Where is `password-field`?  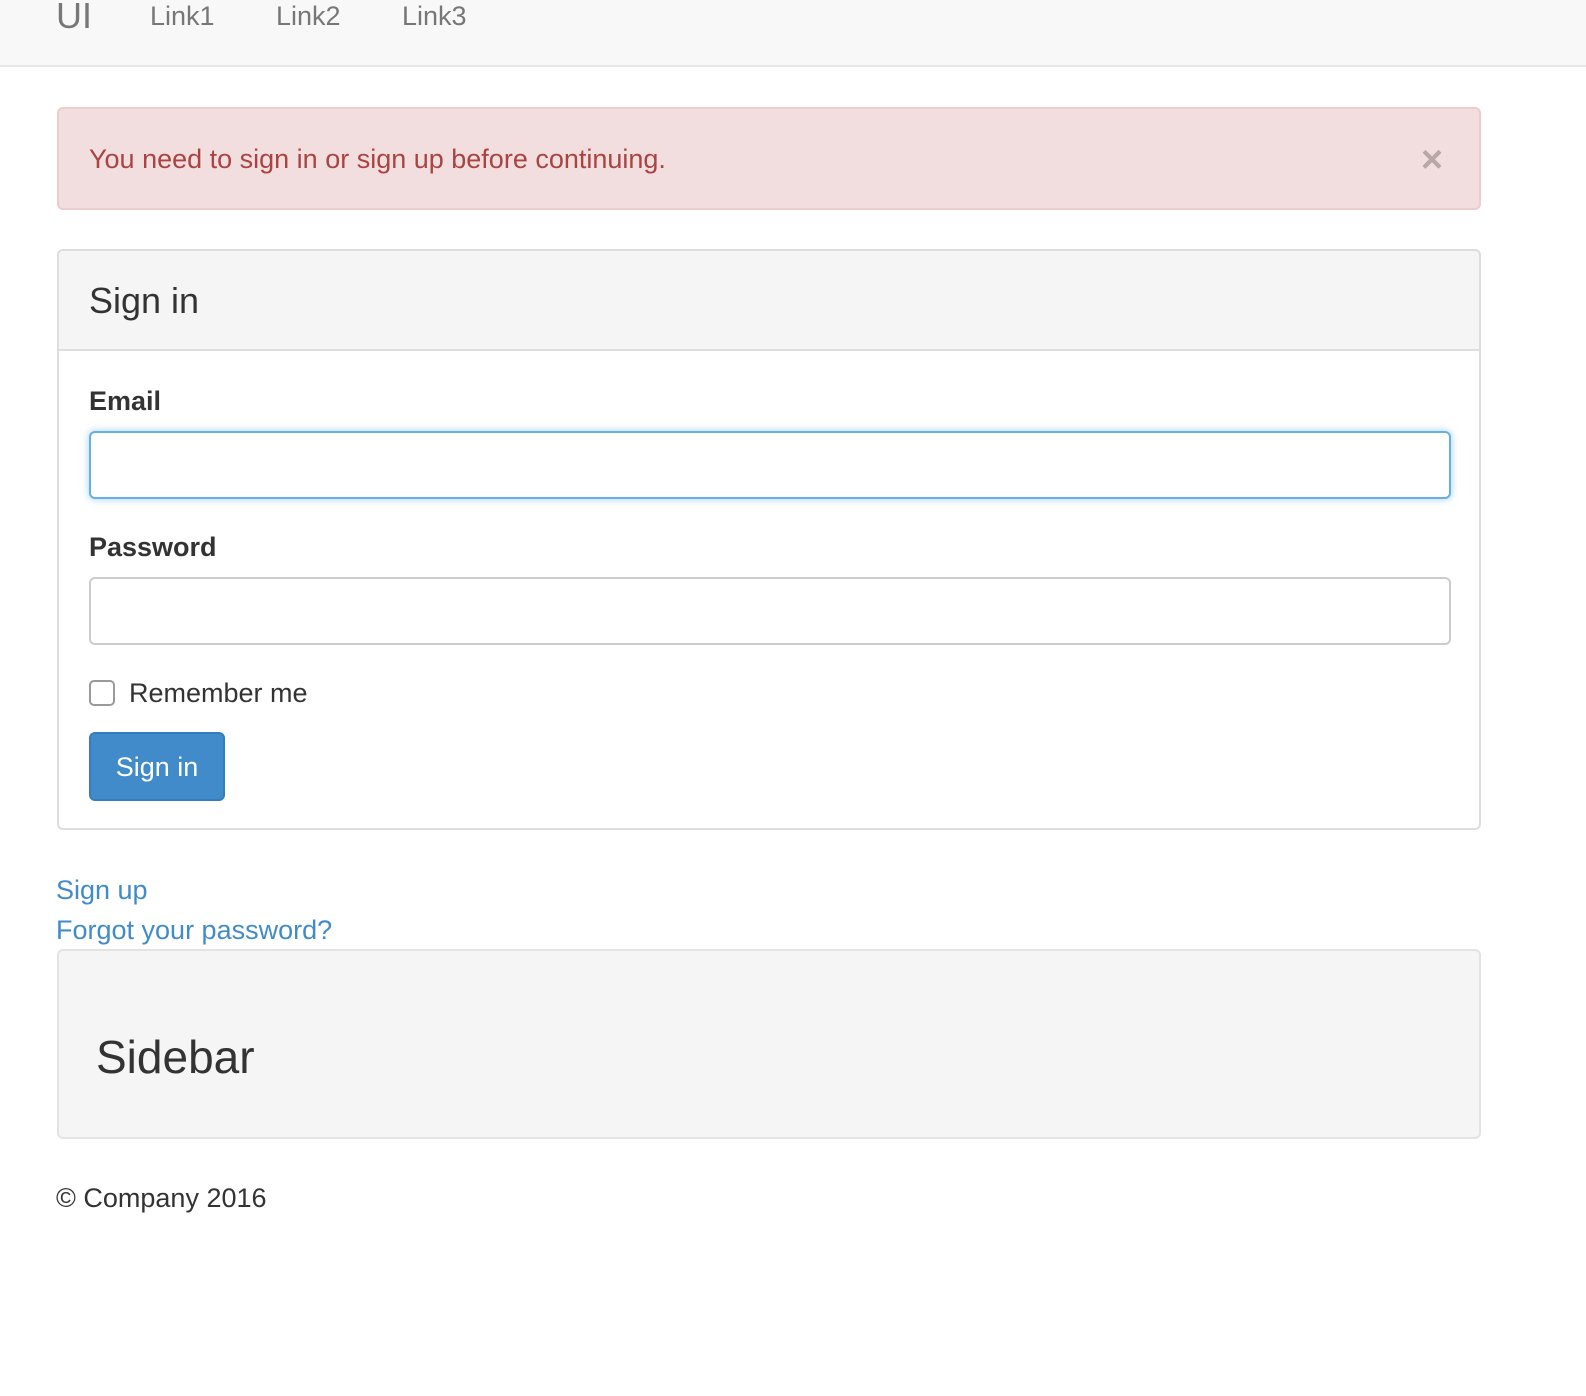 password-field is located at coordinates (770, 611).